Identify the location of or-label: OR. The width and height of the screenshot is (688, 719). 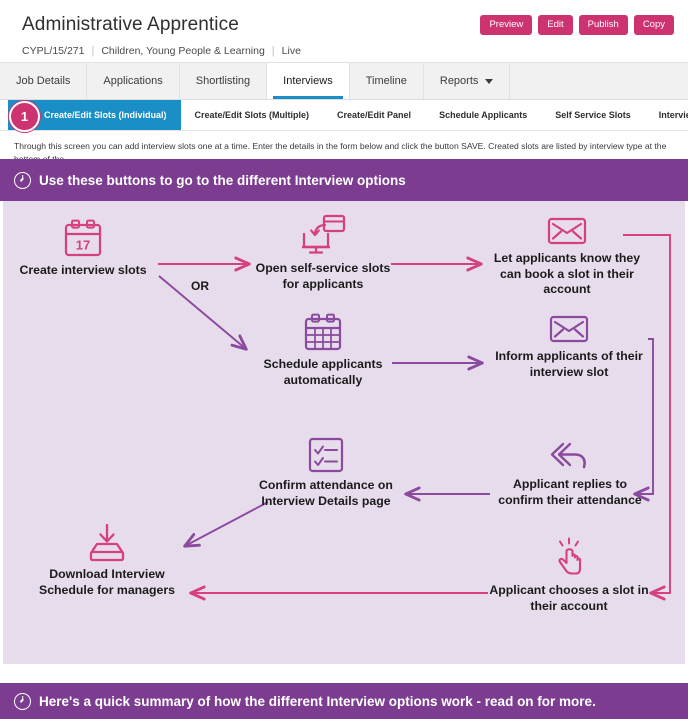
(200, 286).